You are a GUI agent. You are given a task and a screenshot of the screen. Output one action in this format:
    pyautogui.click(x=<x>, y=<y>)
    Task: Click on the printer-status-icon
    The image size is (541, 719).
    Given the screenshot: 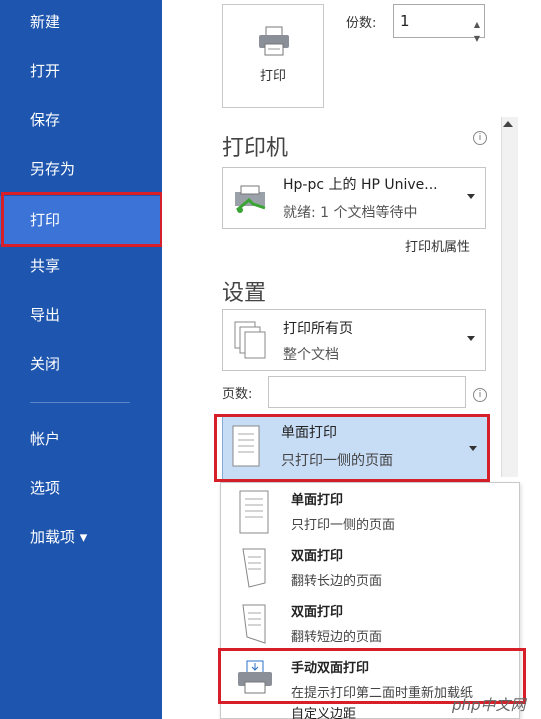 What is the action you would take?
    pyautogui.click(x=250, y=199)
    